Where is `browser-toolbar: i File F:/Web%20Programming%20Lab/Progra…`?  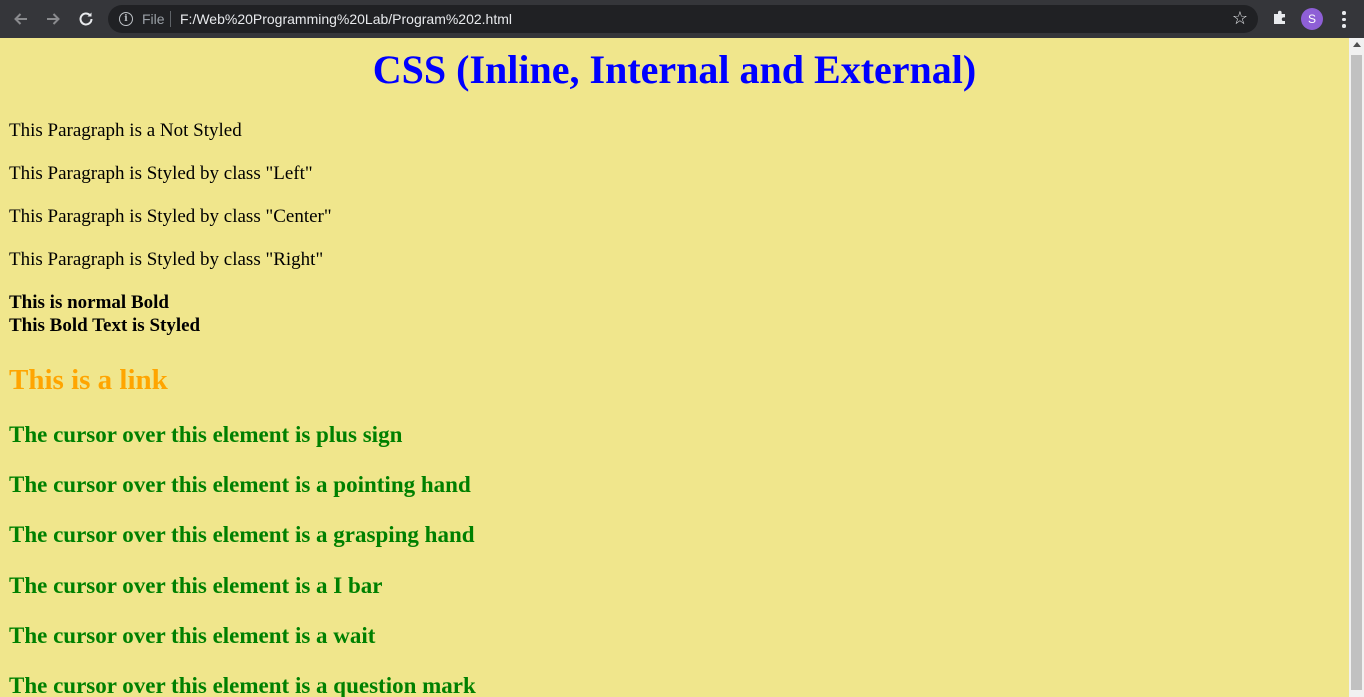
browser-toolbar: i File F:/Web%20Programming%20Lab/Progra… is located at coordinates (682, 19).